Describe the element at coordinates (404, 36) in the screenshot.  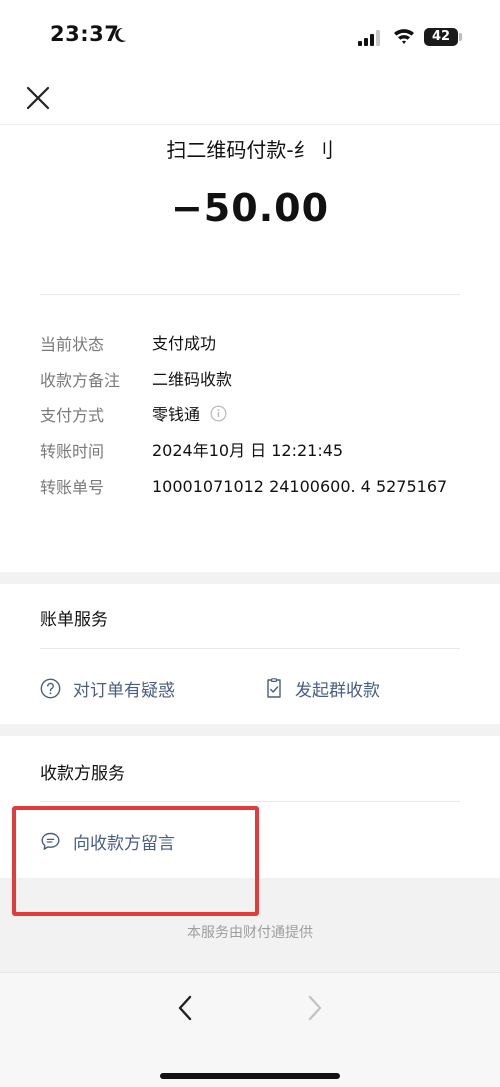
I see `wifi-icon` at that location.